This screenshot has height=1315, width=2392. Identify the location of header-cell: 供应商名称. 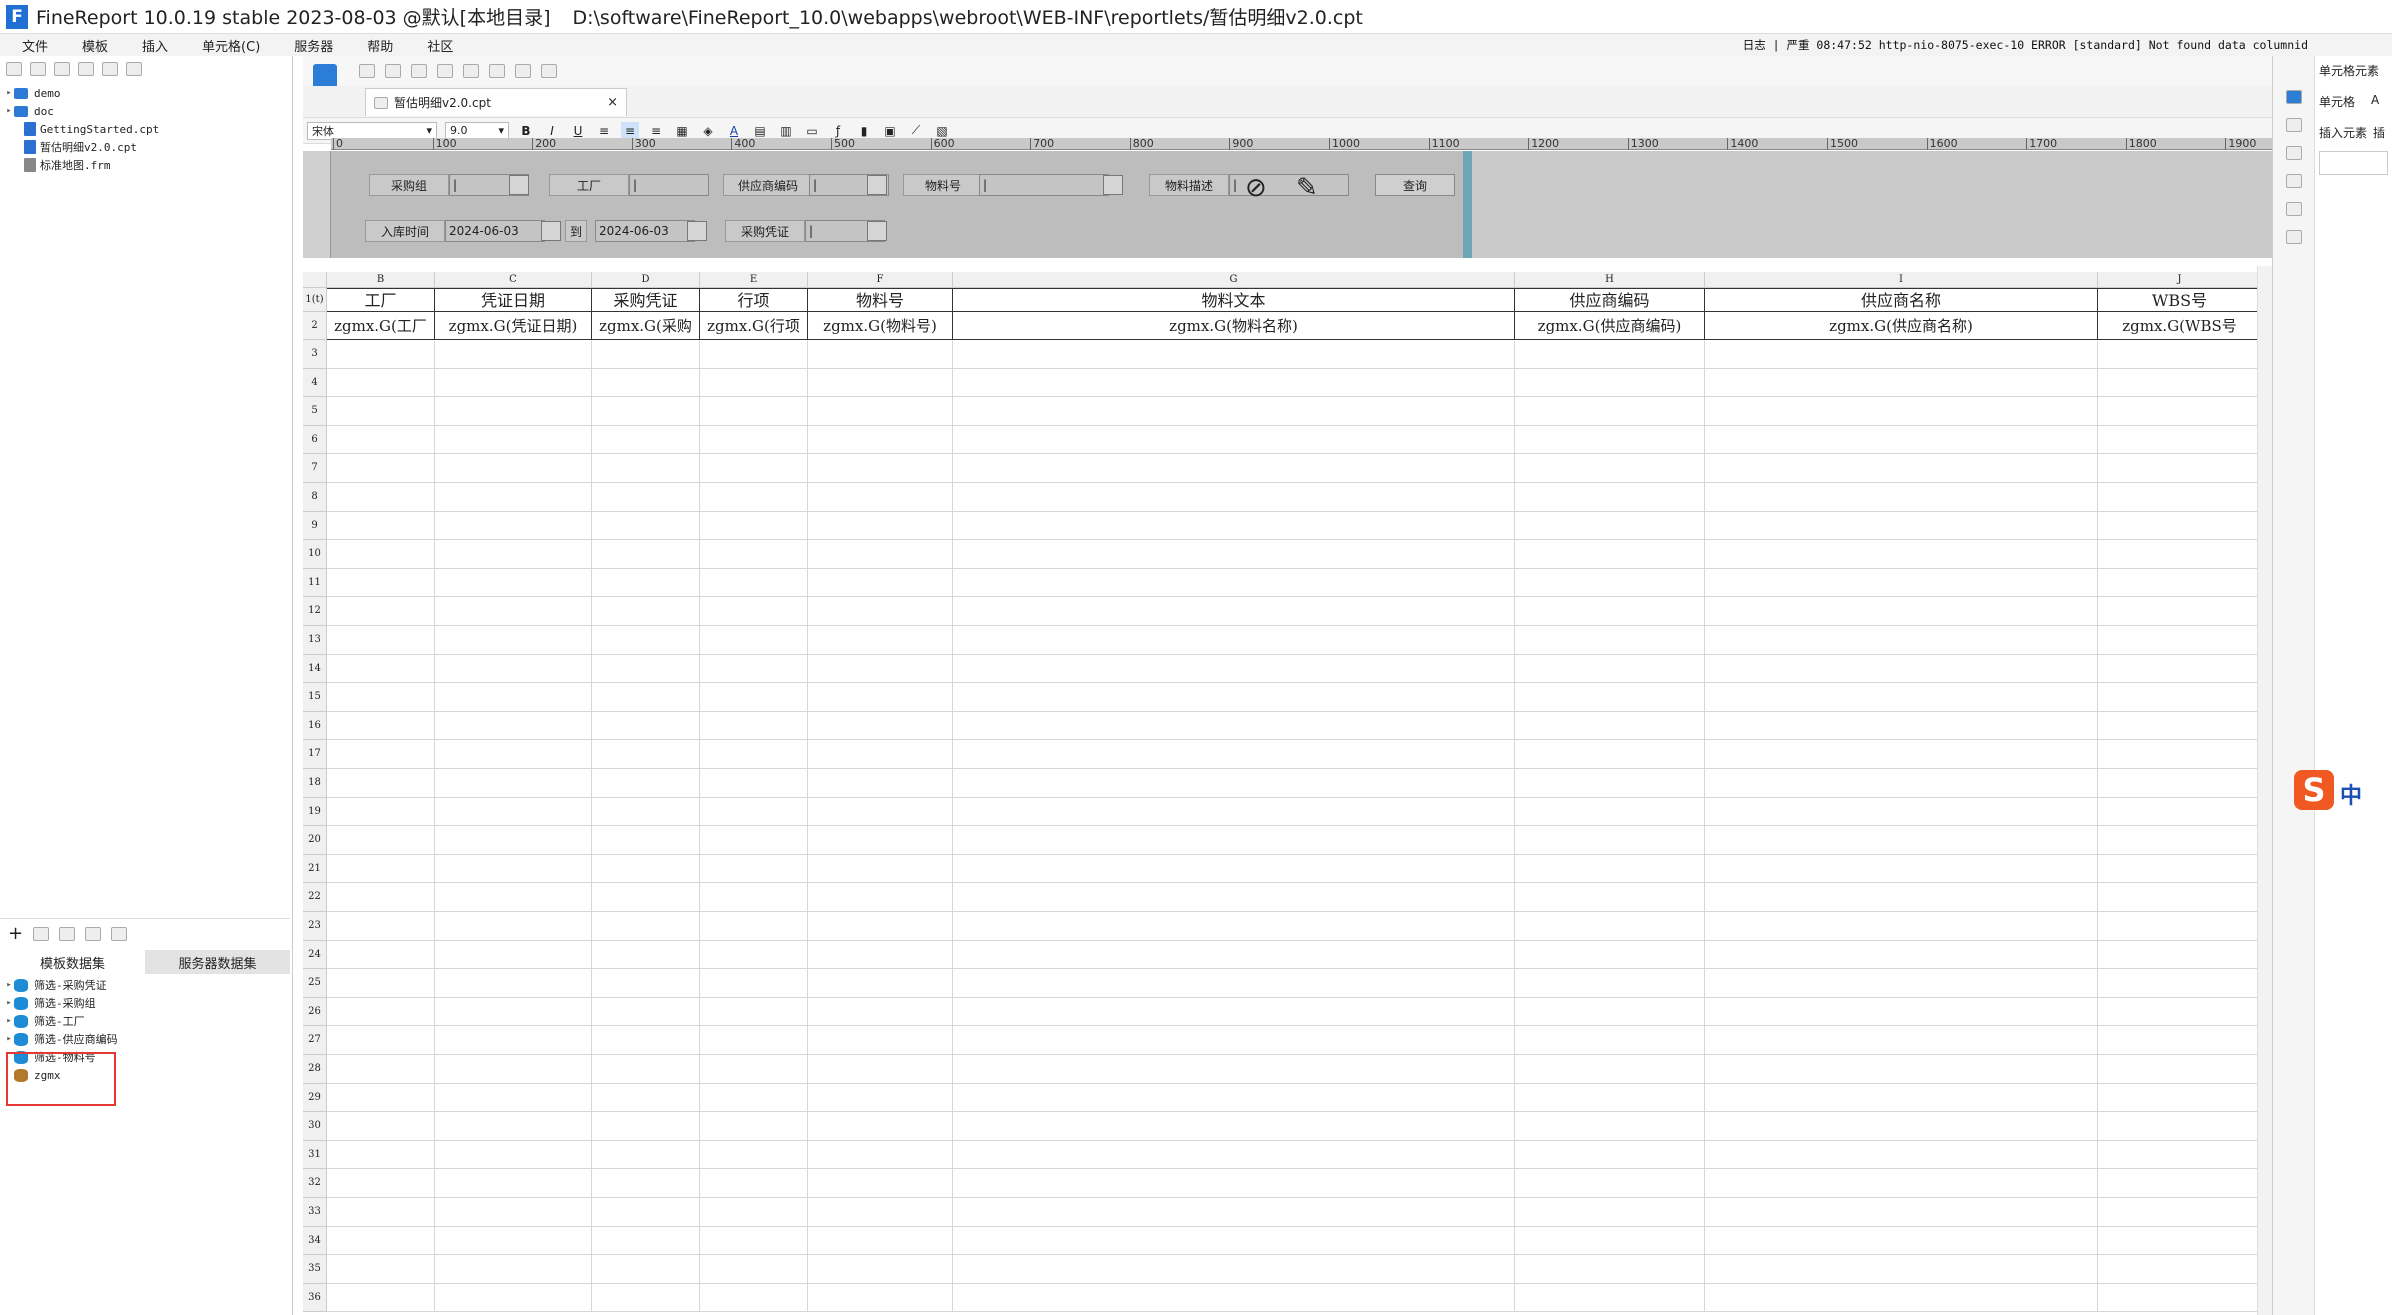
(1901, 300).